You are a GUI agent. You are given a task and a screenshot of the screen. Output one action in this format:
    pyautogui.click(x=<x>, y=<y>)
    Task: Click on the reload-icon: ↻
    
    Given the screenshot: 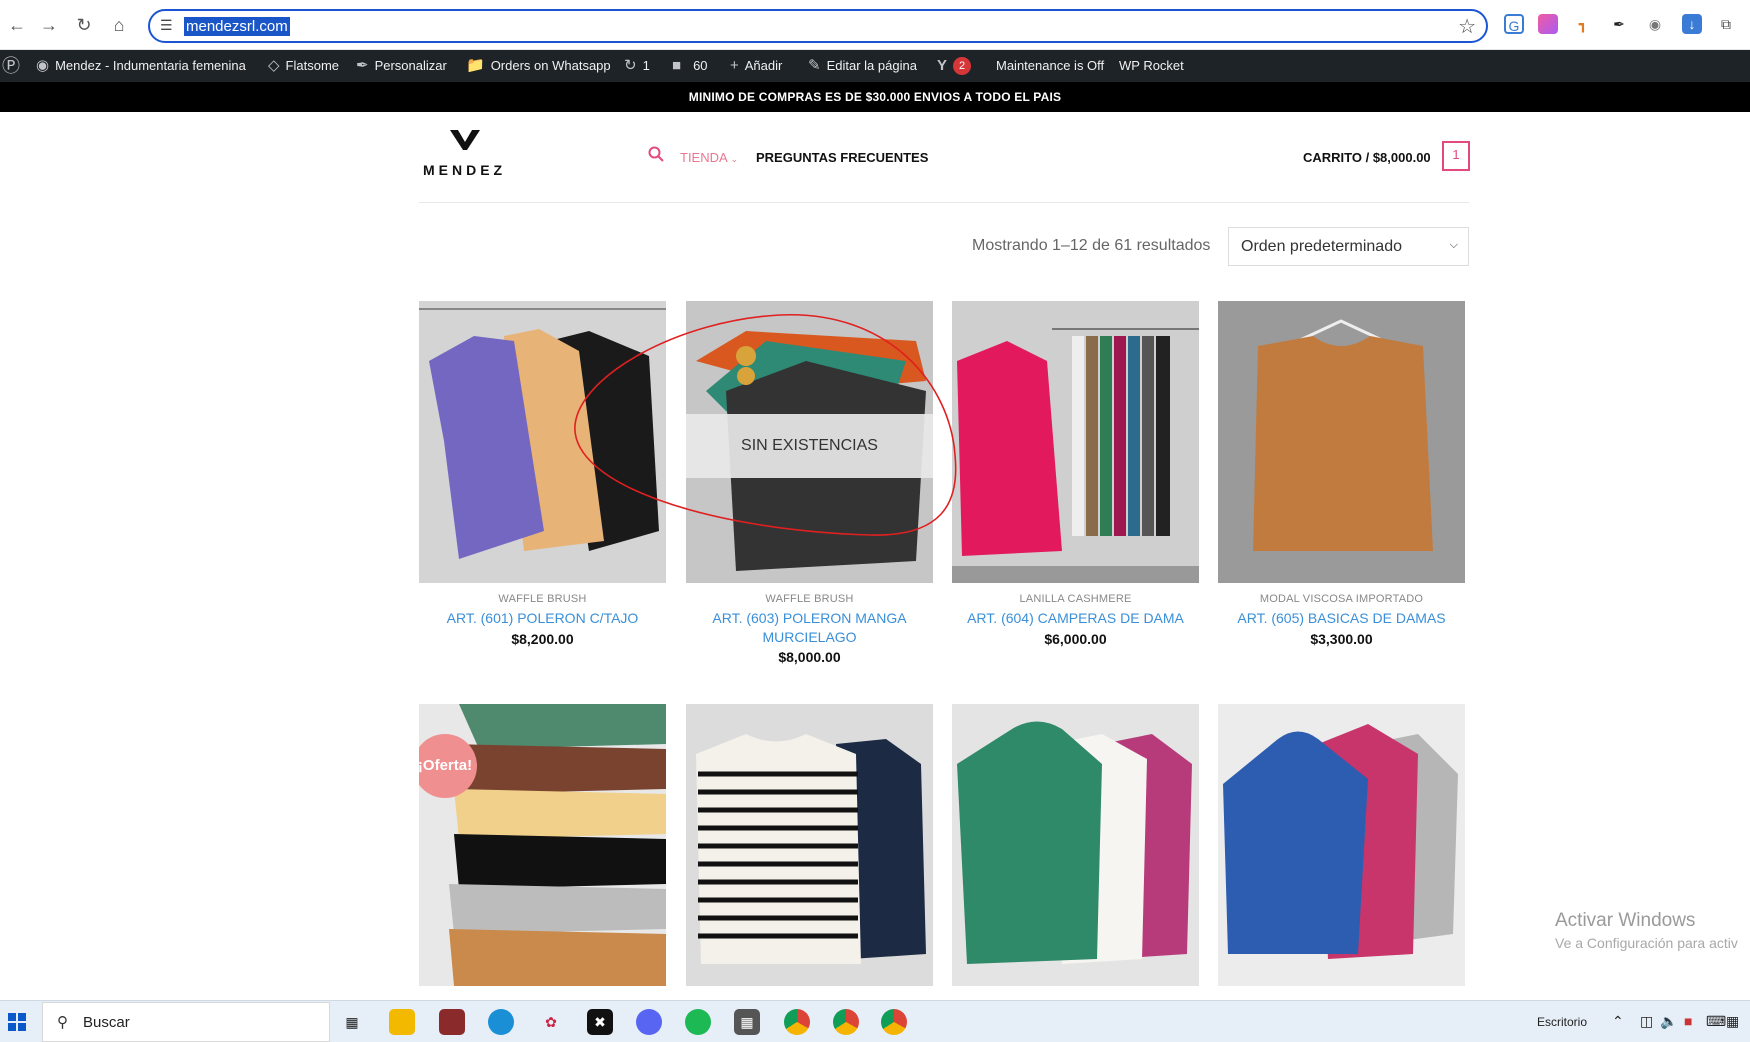 What is the action you would take?
    pyautogui.click(x=84, y=25)
    